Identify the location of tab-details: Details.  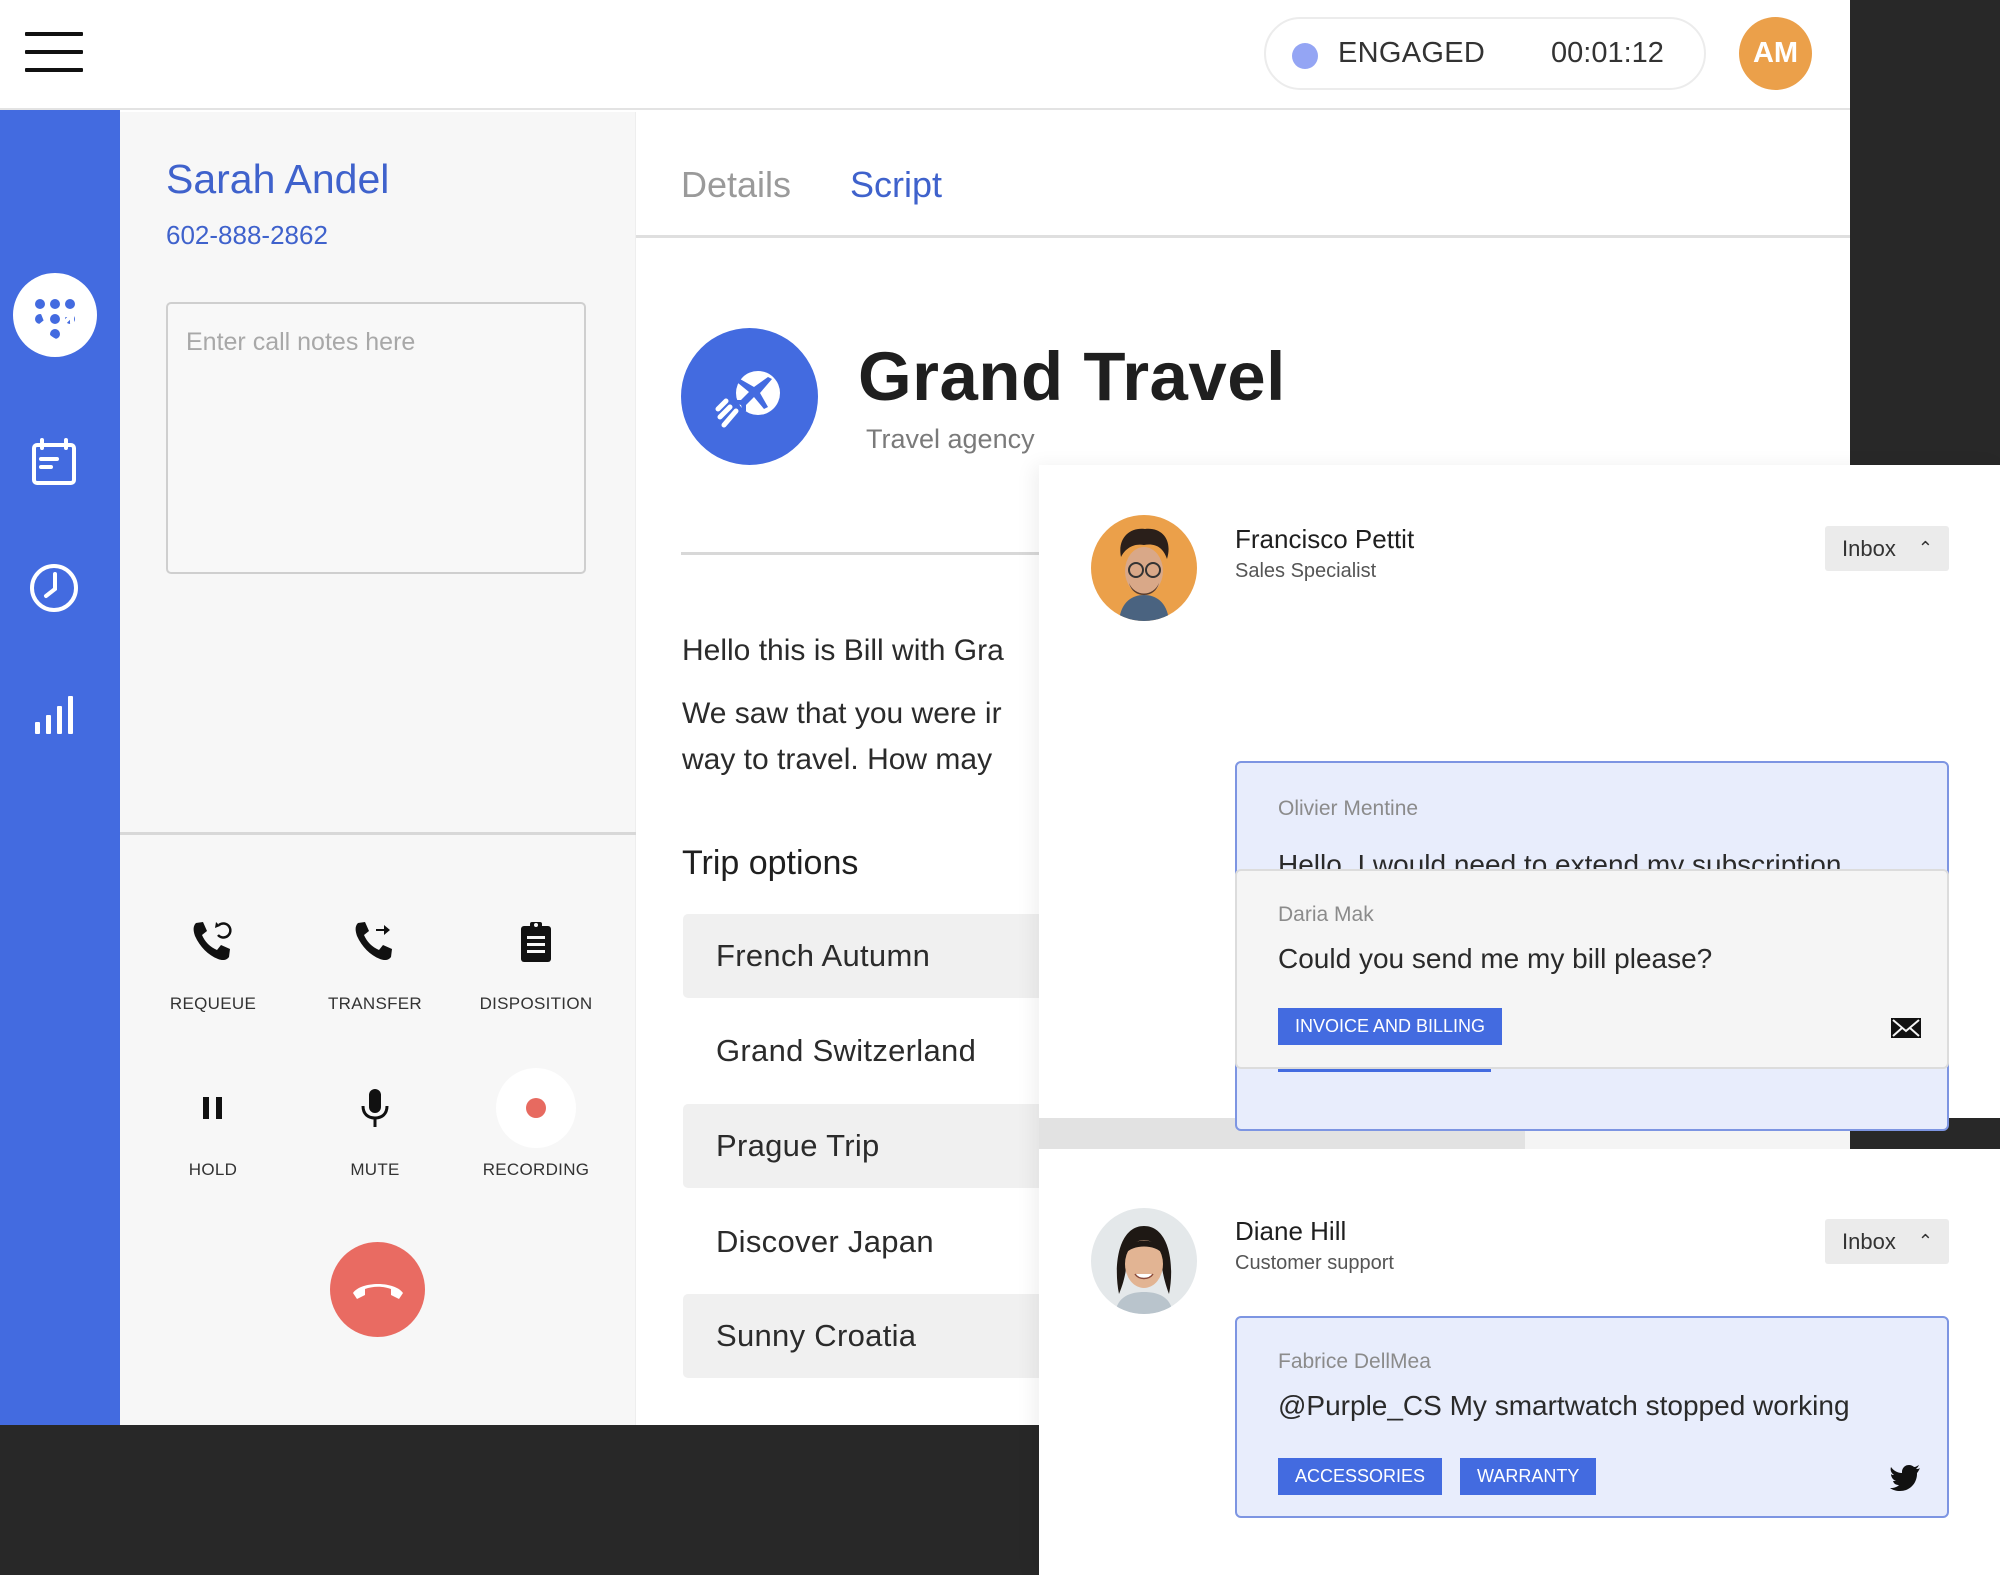
(736, 185).